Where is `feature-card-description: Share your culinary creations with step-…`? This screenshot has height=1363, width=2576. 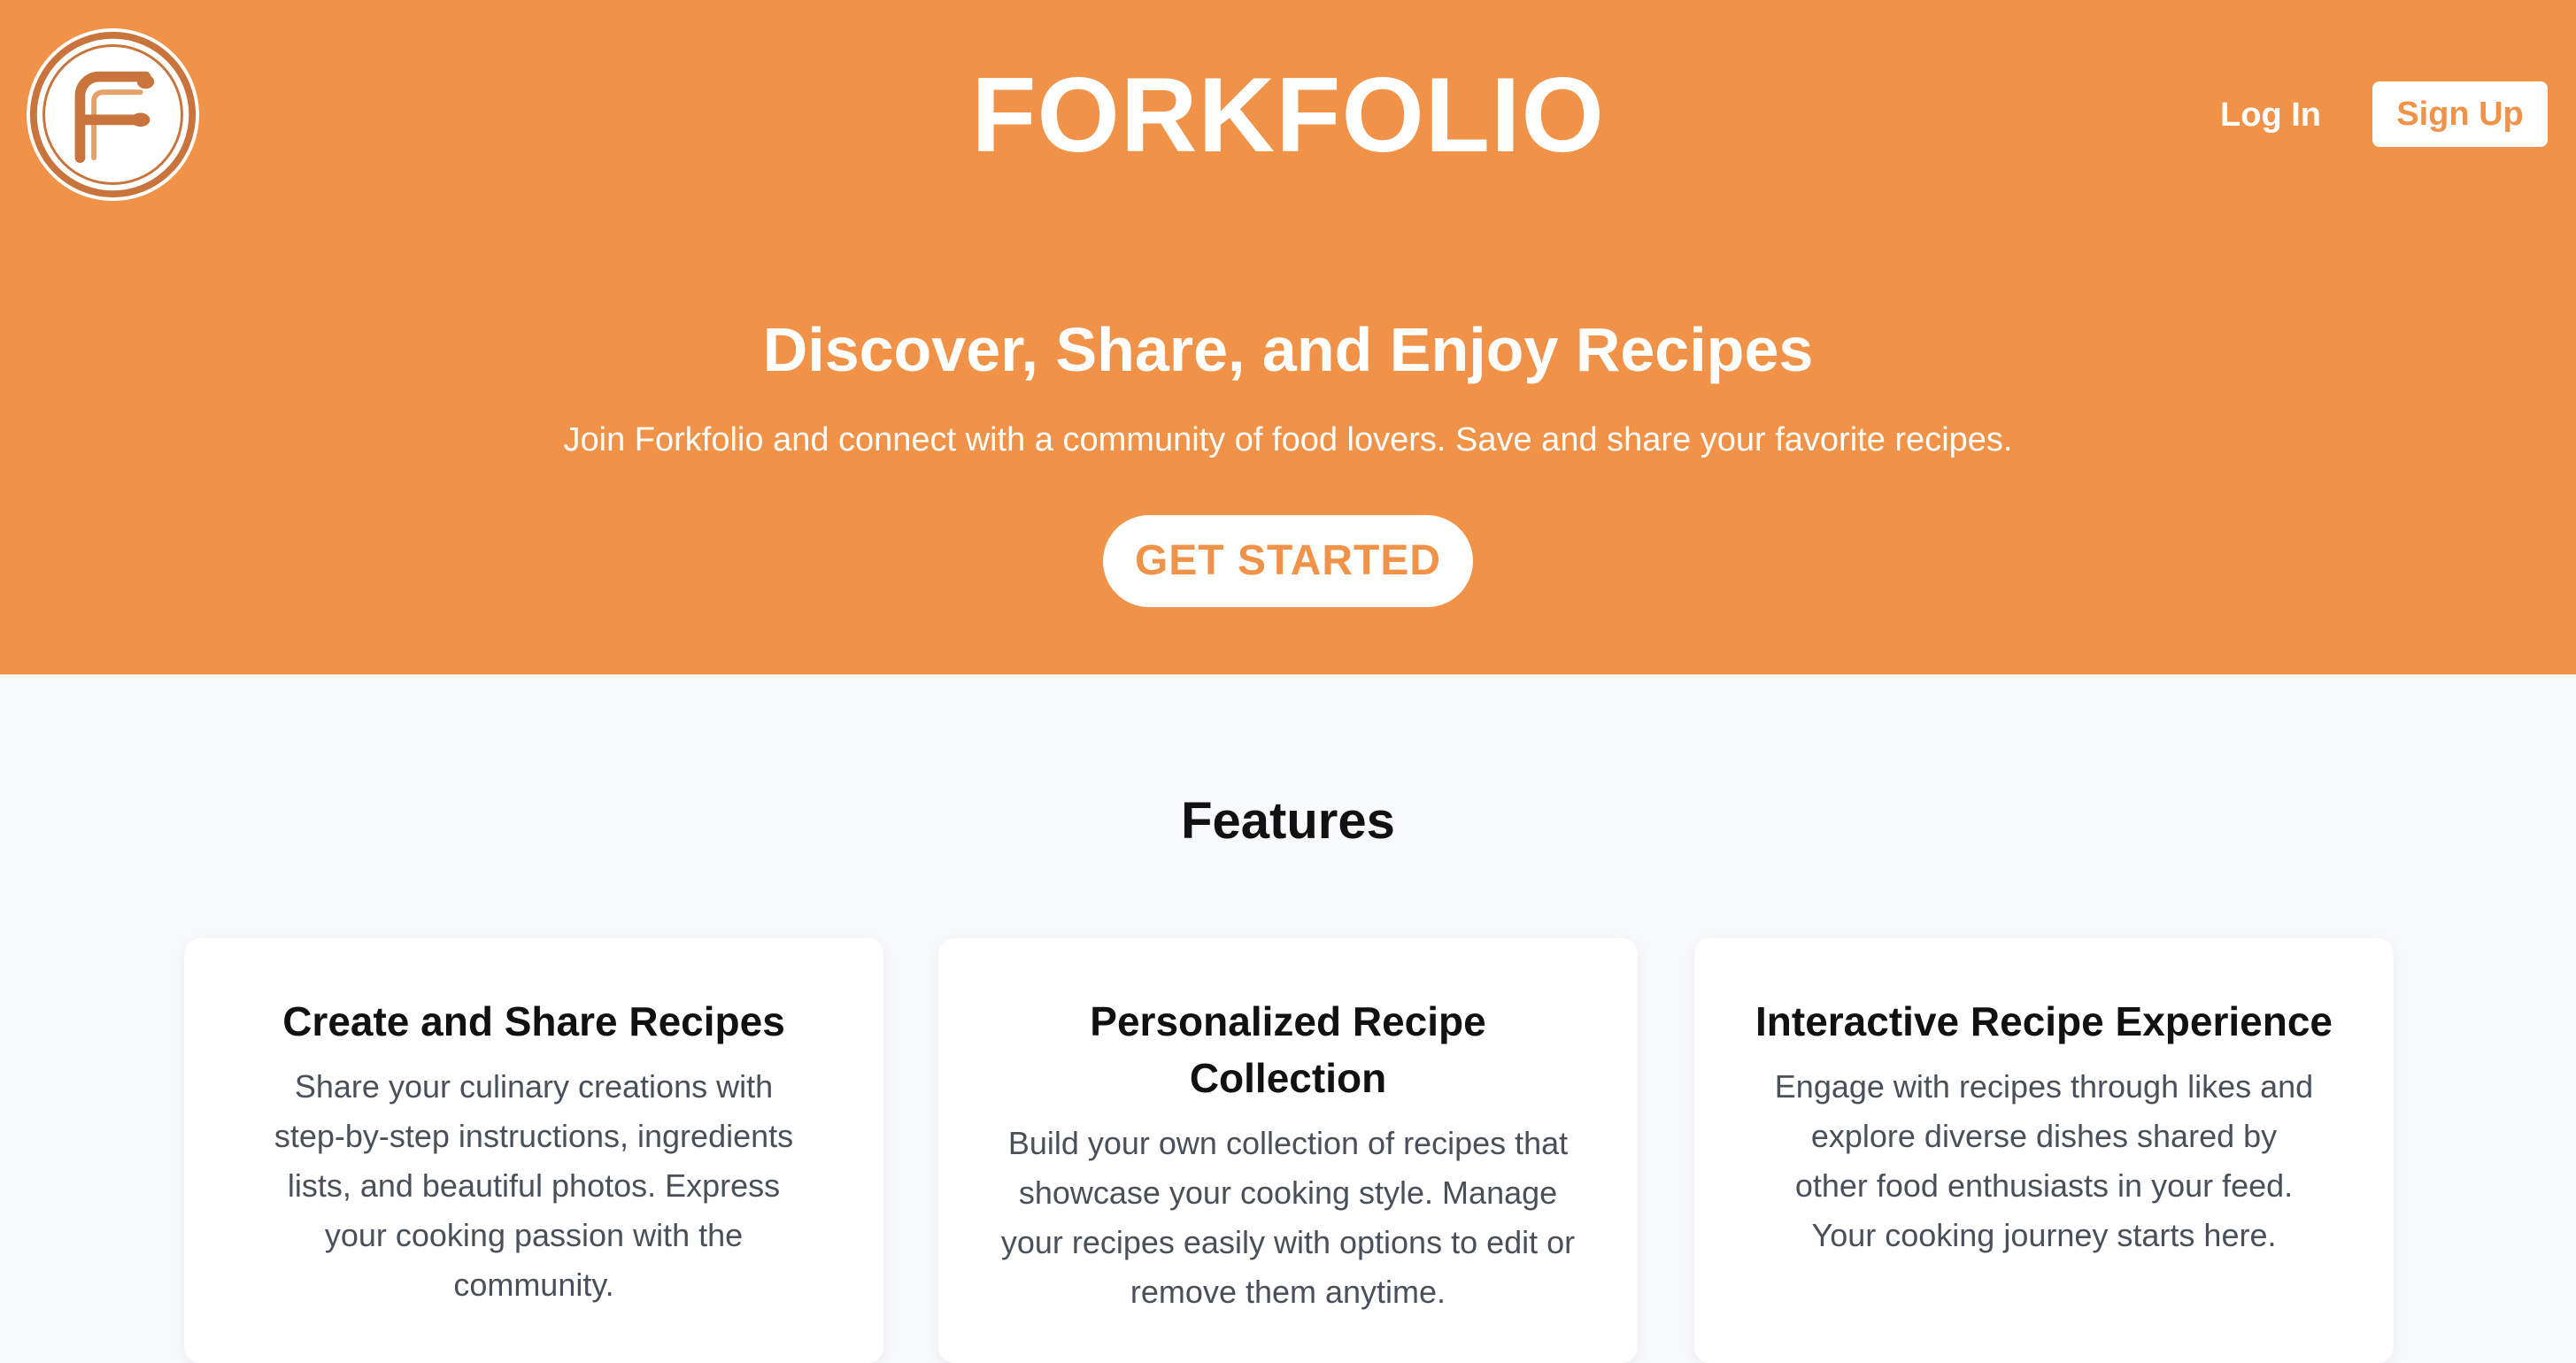 feature-card-description: Share your culinary creations with step-… is located at coordinates (534, 1185).